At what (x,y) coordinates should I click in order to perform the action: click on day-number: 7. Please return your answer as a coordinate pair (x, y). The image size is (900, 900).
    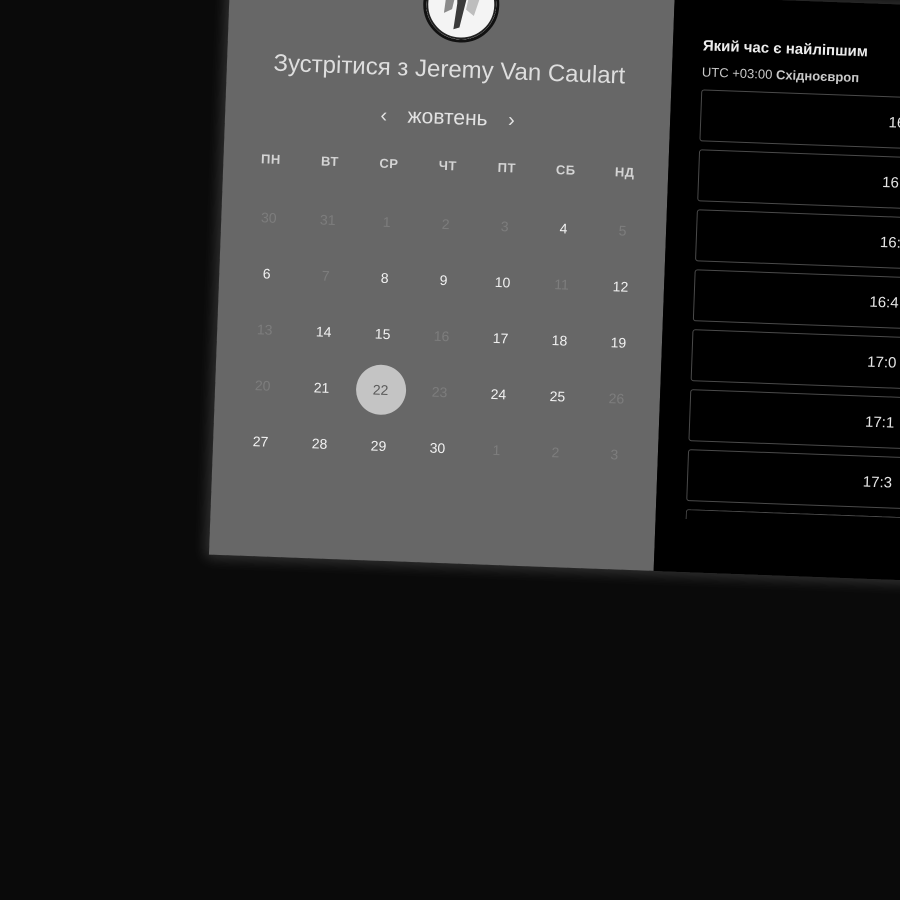
    Looking at the image, I should click on (325, 275).